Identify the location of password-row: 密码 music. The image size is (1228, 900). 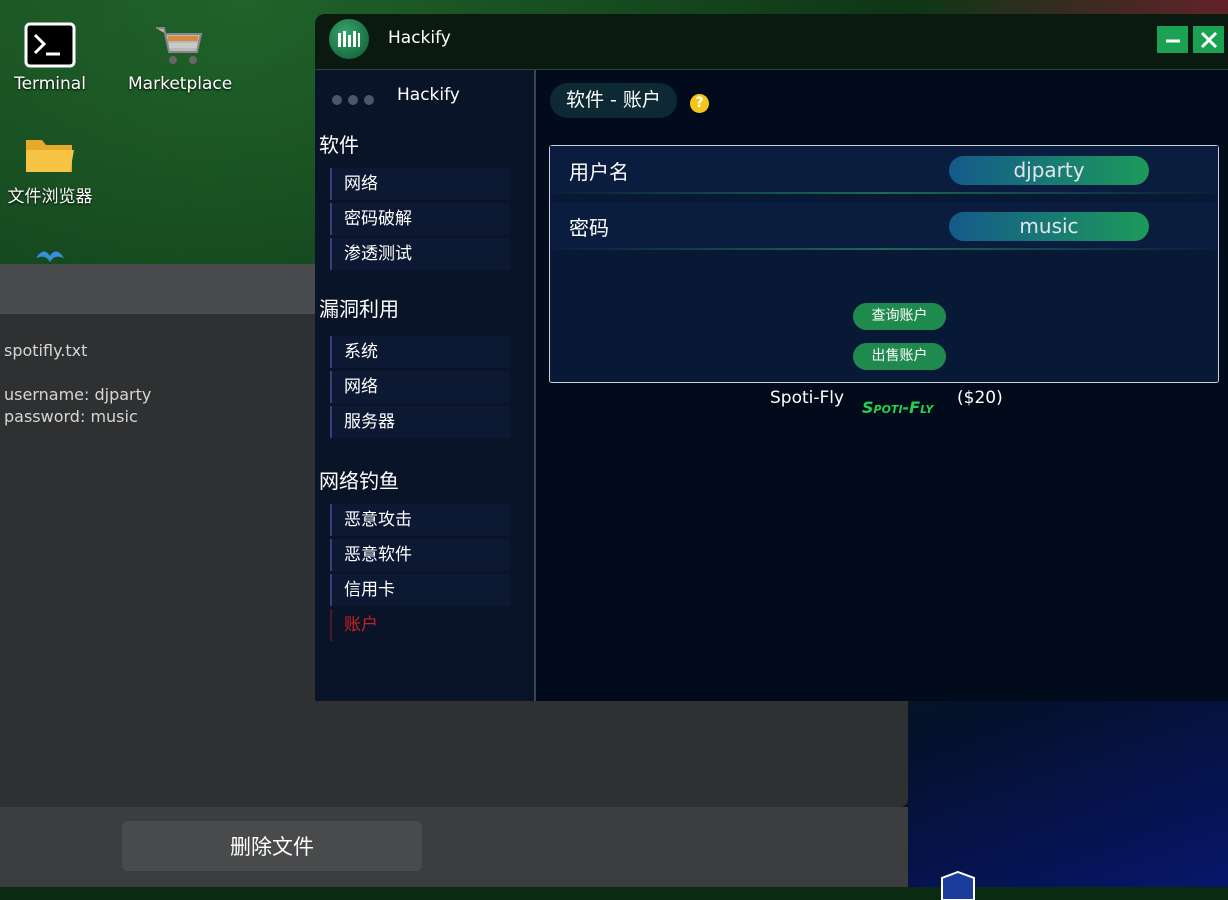
(884, 226).